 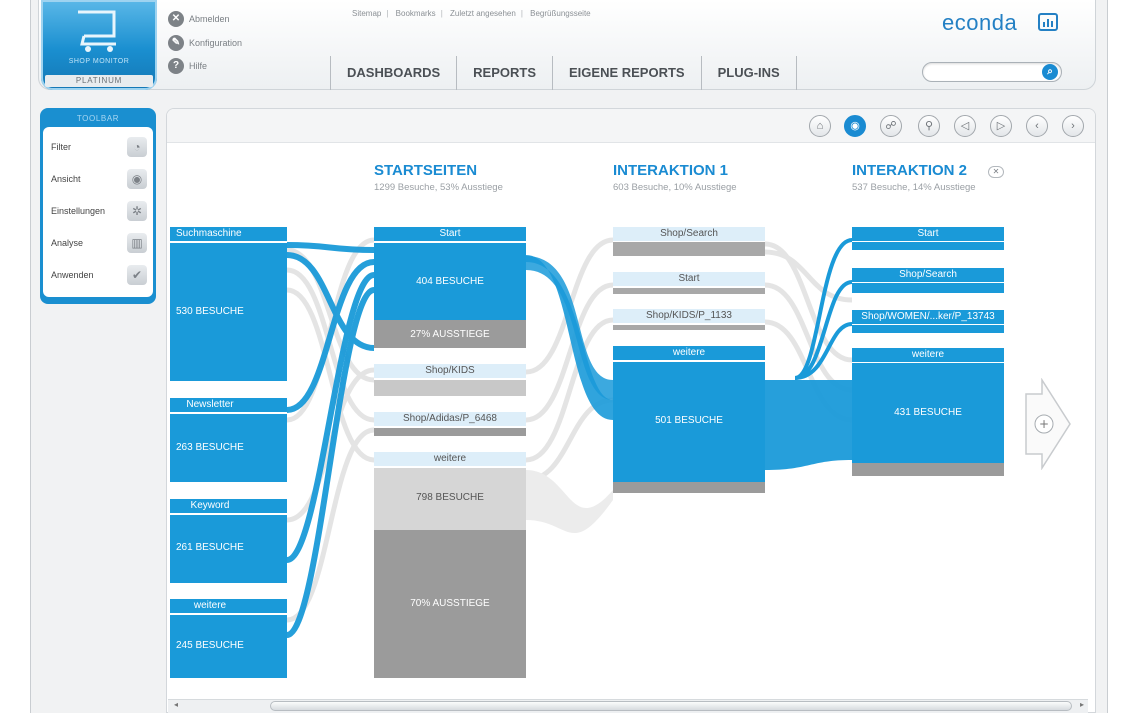 What do you see at coordinates (910, 170) in the screenshot?
I see `column-title-interaktion-2: INTERAKTION 2` at bounding box center [910, 170].